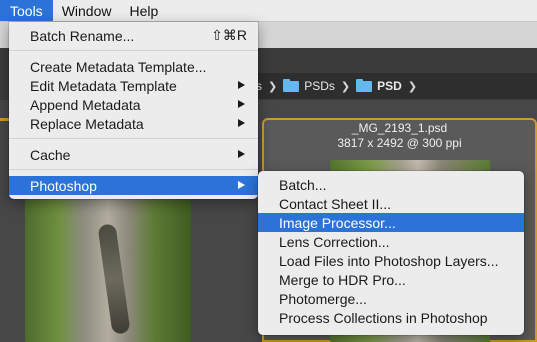  Describe the element at coordinates (63, 185) in the screenshot. I see `menu-item-label: Photoshop` at that location.